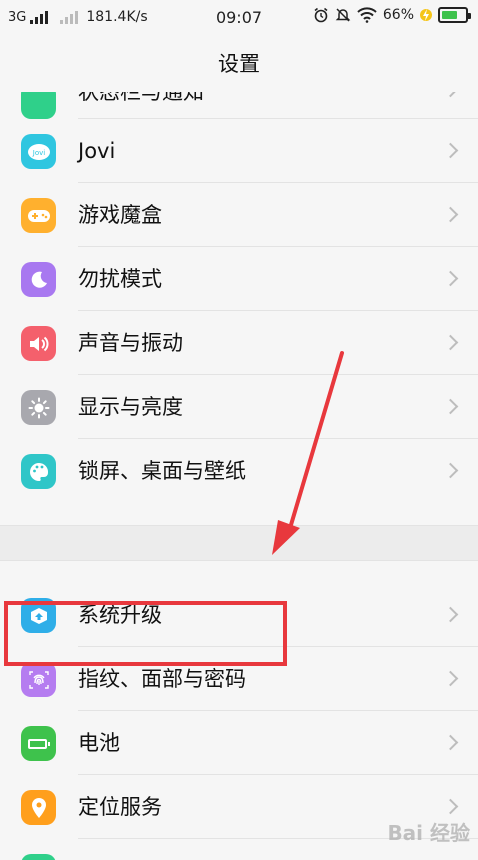 The height and width of the screenshot is (860, 478). What do you see at coordinates (130, 407) in the screenshot?
I see `item-label: 显示与亮度` at bounding box center [130, 407].